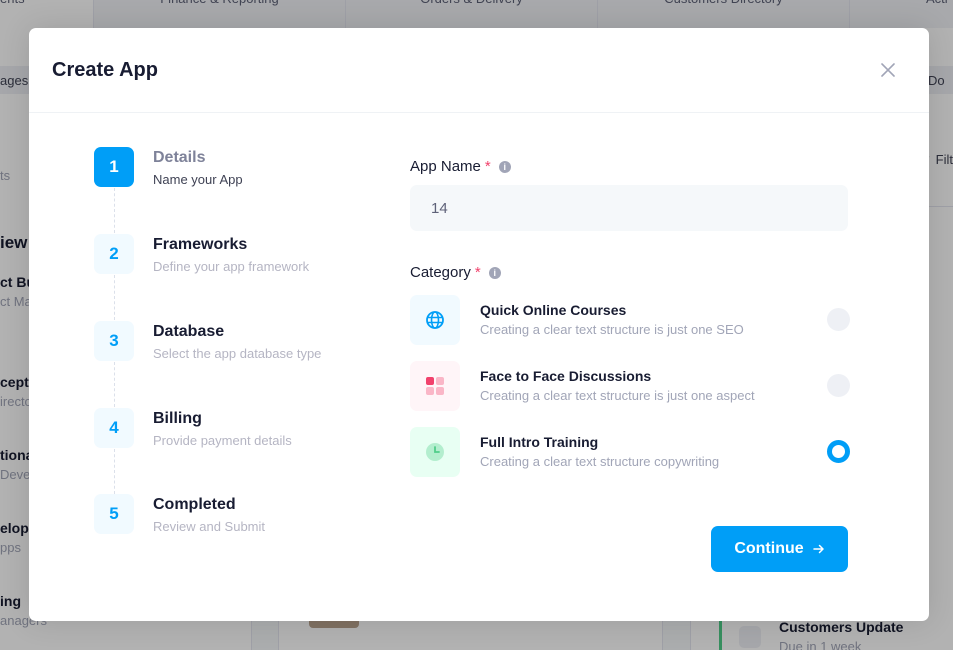 The width and height of the screenshot is (953, 650). I want to click on step-number: 5, so click(114, 514).